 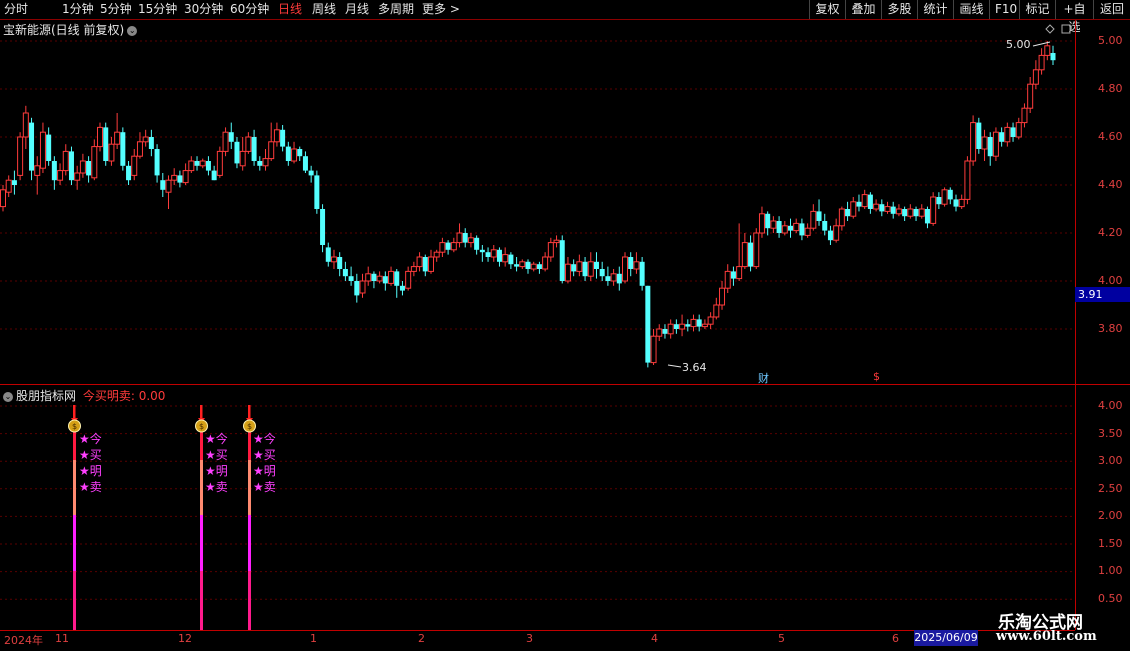 I want to click on signal-text-3: ★明, so click(x=90, y=471).